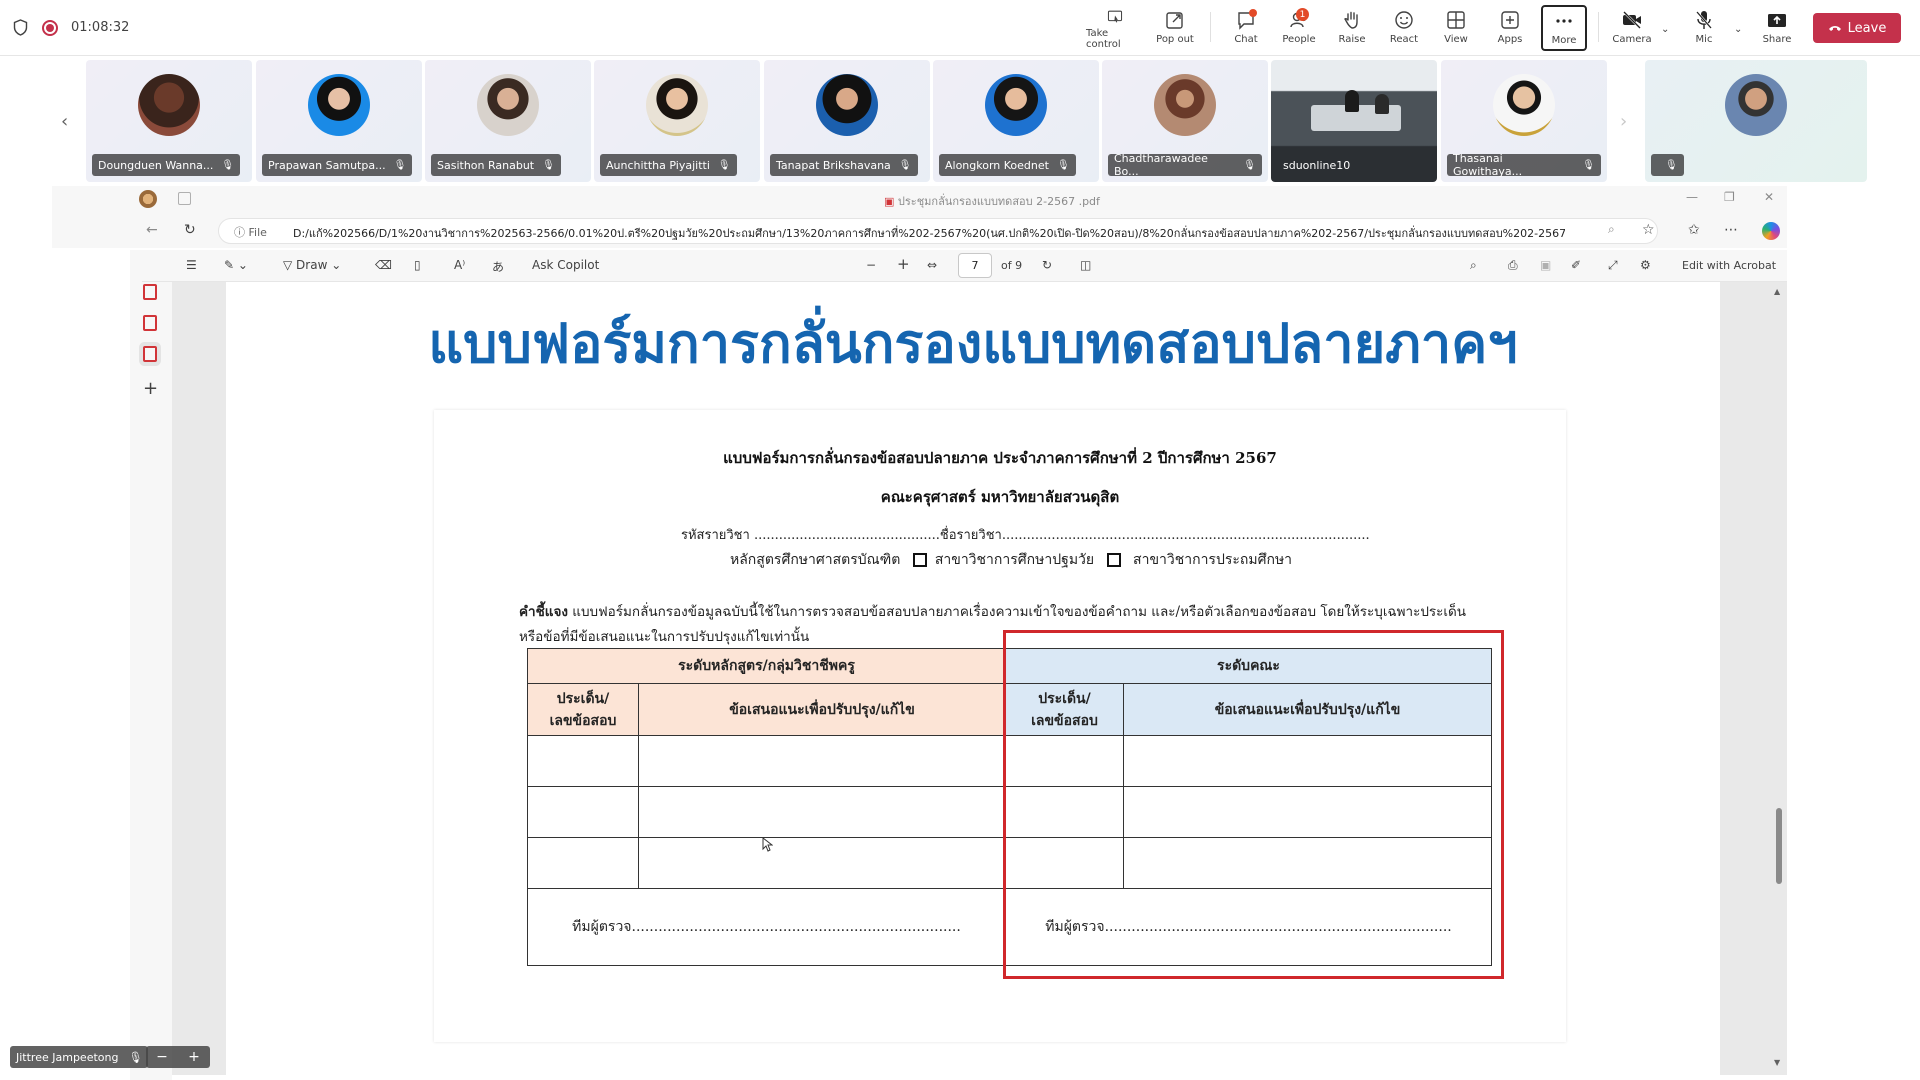 This screenshot has height=1080, width=1920. Describe the element at coordinates (1513, 265) in the screenshot. I see `print-icon: ⎙` at that location.